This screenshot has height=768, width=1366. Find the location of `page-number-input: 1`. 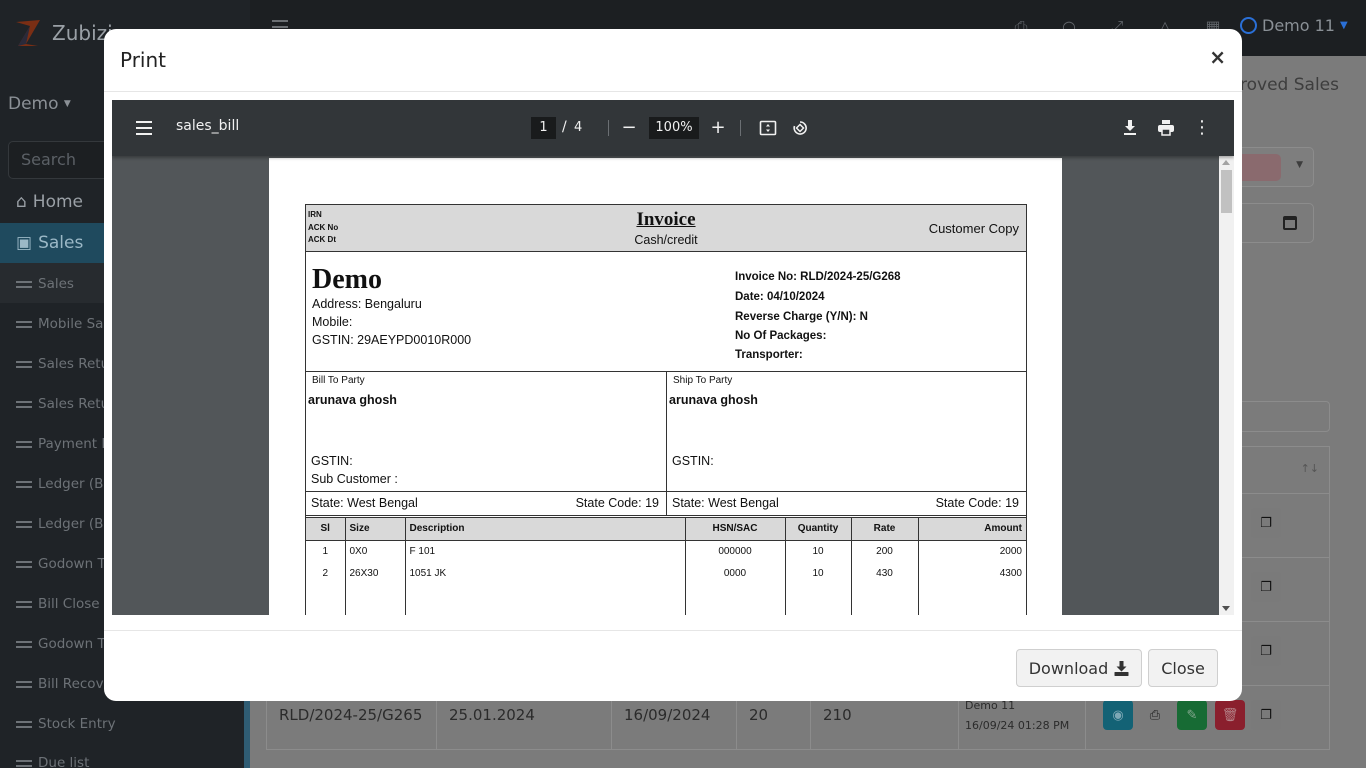

page-number-input: 1 is located at coordinates (543, 128).